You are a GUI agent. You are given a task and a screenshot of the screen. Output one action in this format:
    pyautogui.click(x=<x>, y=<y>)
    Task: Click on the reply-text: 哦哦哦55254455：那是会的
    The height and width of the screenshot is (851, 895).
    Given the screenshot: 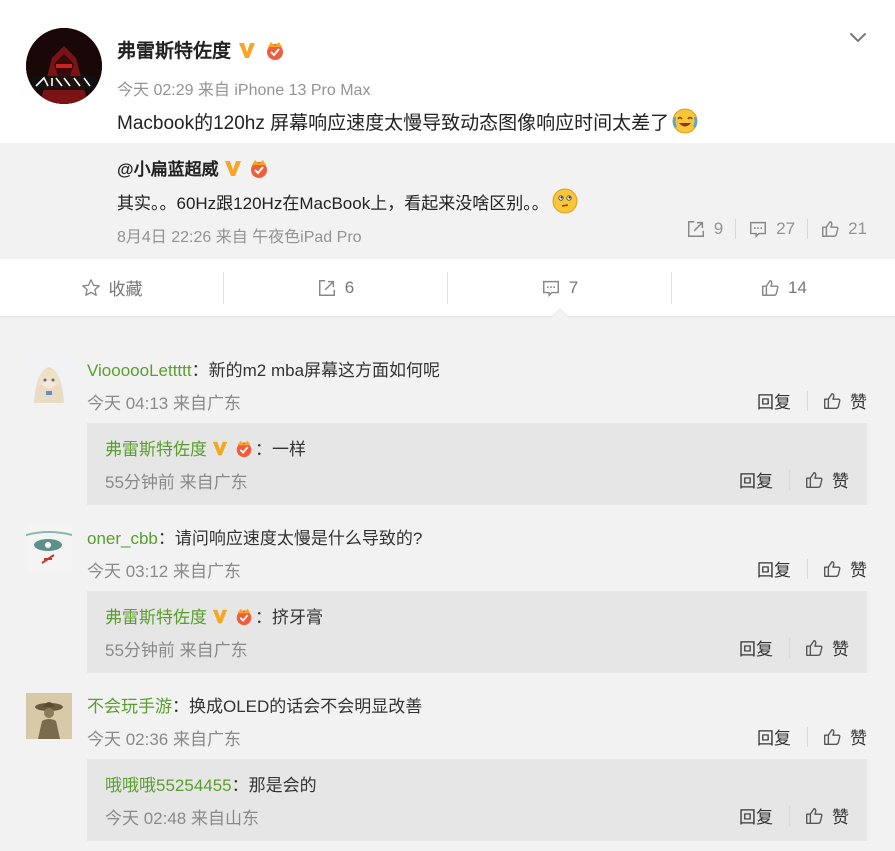 What is the action you would take?
    pyautogui.click(x=211, y=783)
    